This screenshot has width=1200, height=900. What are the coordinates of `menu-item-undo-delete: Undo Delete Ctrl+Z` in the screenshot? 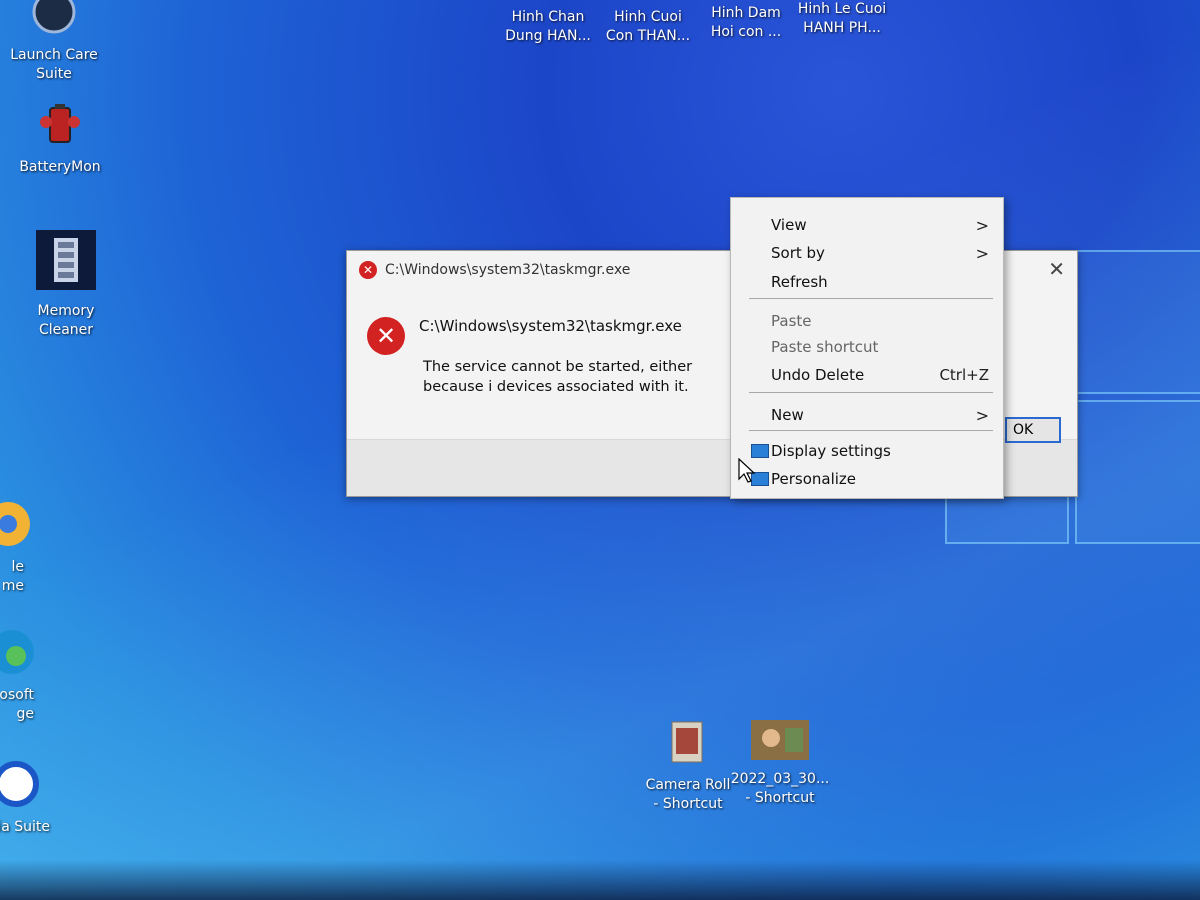 It's located at (880, 375).